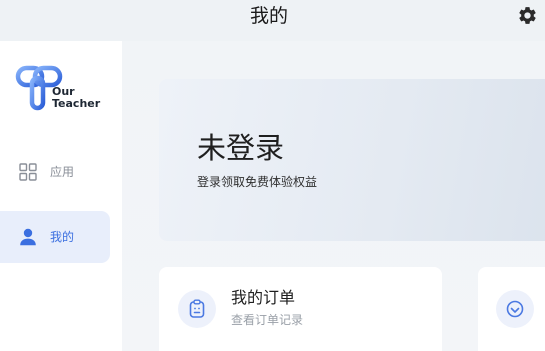 This screenshot has height=351, width=545. I want to click on person-icon, so click(28, 237).